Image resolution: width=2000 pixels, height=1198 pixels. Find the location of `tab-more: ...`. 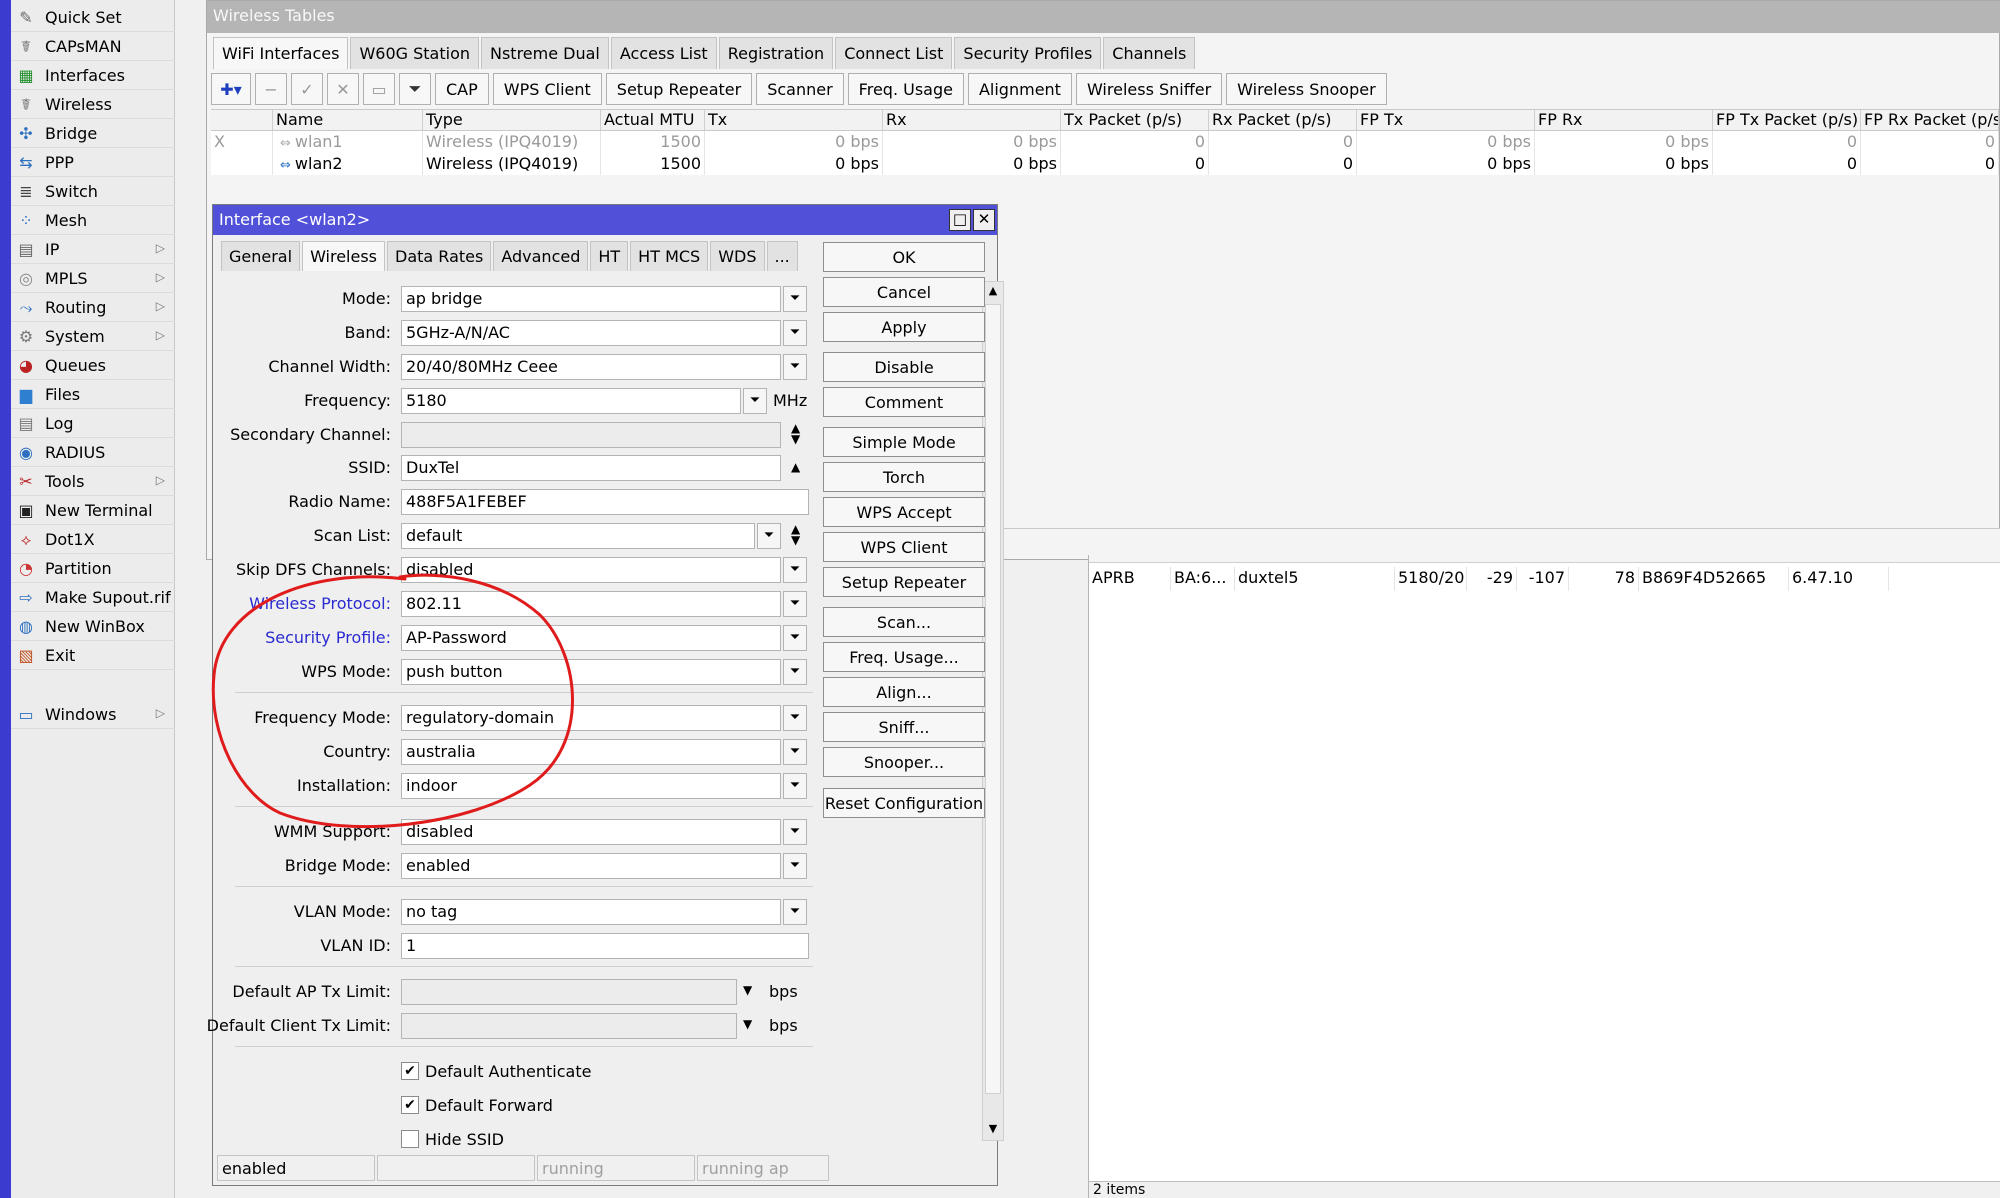

tab-more: ... is located at coordinates (782, 256).